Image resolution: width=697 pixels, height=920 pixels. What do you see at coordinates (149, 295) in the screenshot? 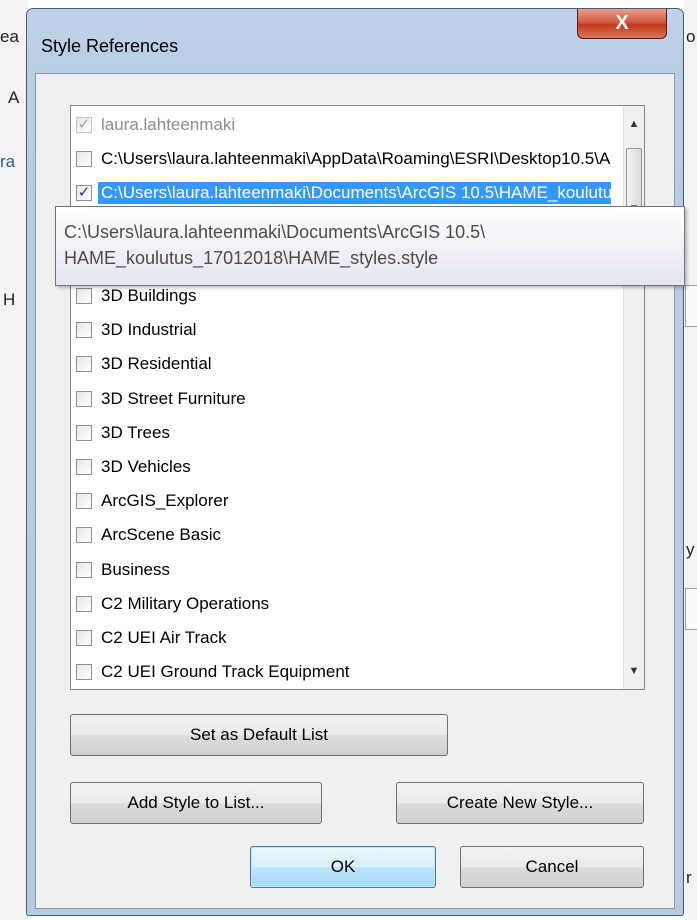
I see `list-item-label: 3D Buildings` at bounding box center [149, 295].